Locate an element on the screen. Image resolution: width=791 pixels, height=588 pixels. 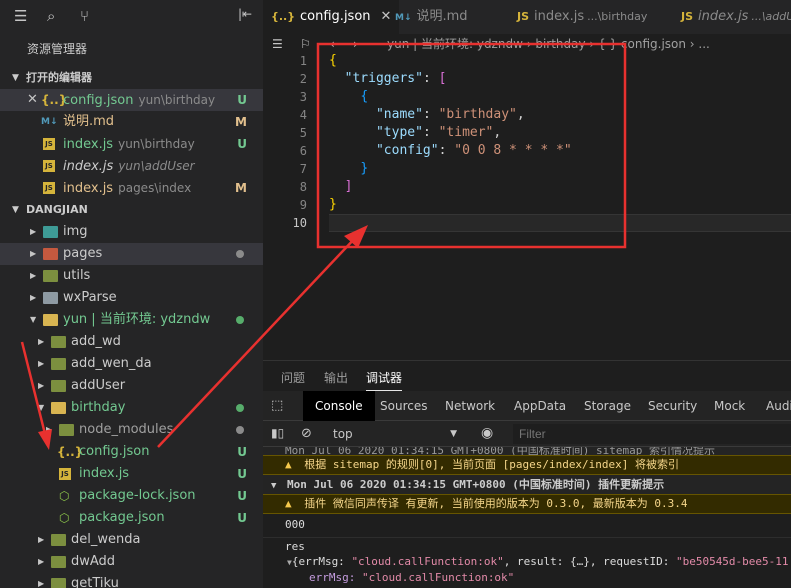
panel-tabs: 问题 输出 调试器 is located at coordinates (527, 376).